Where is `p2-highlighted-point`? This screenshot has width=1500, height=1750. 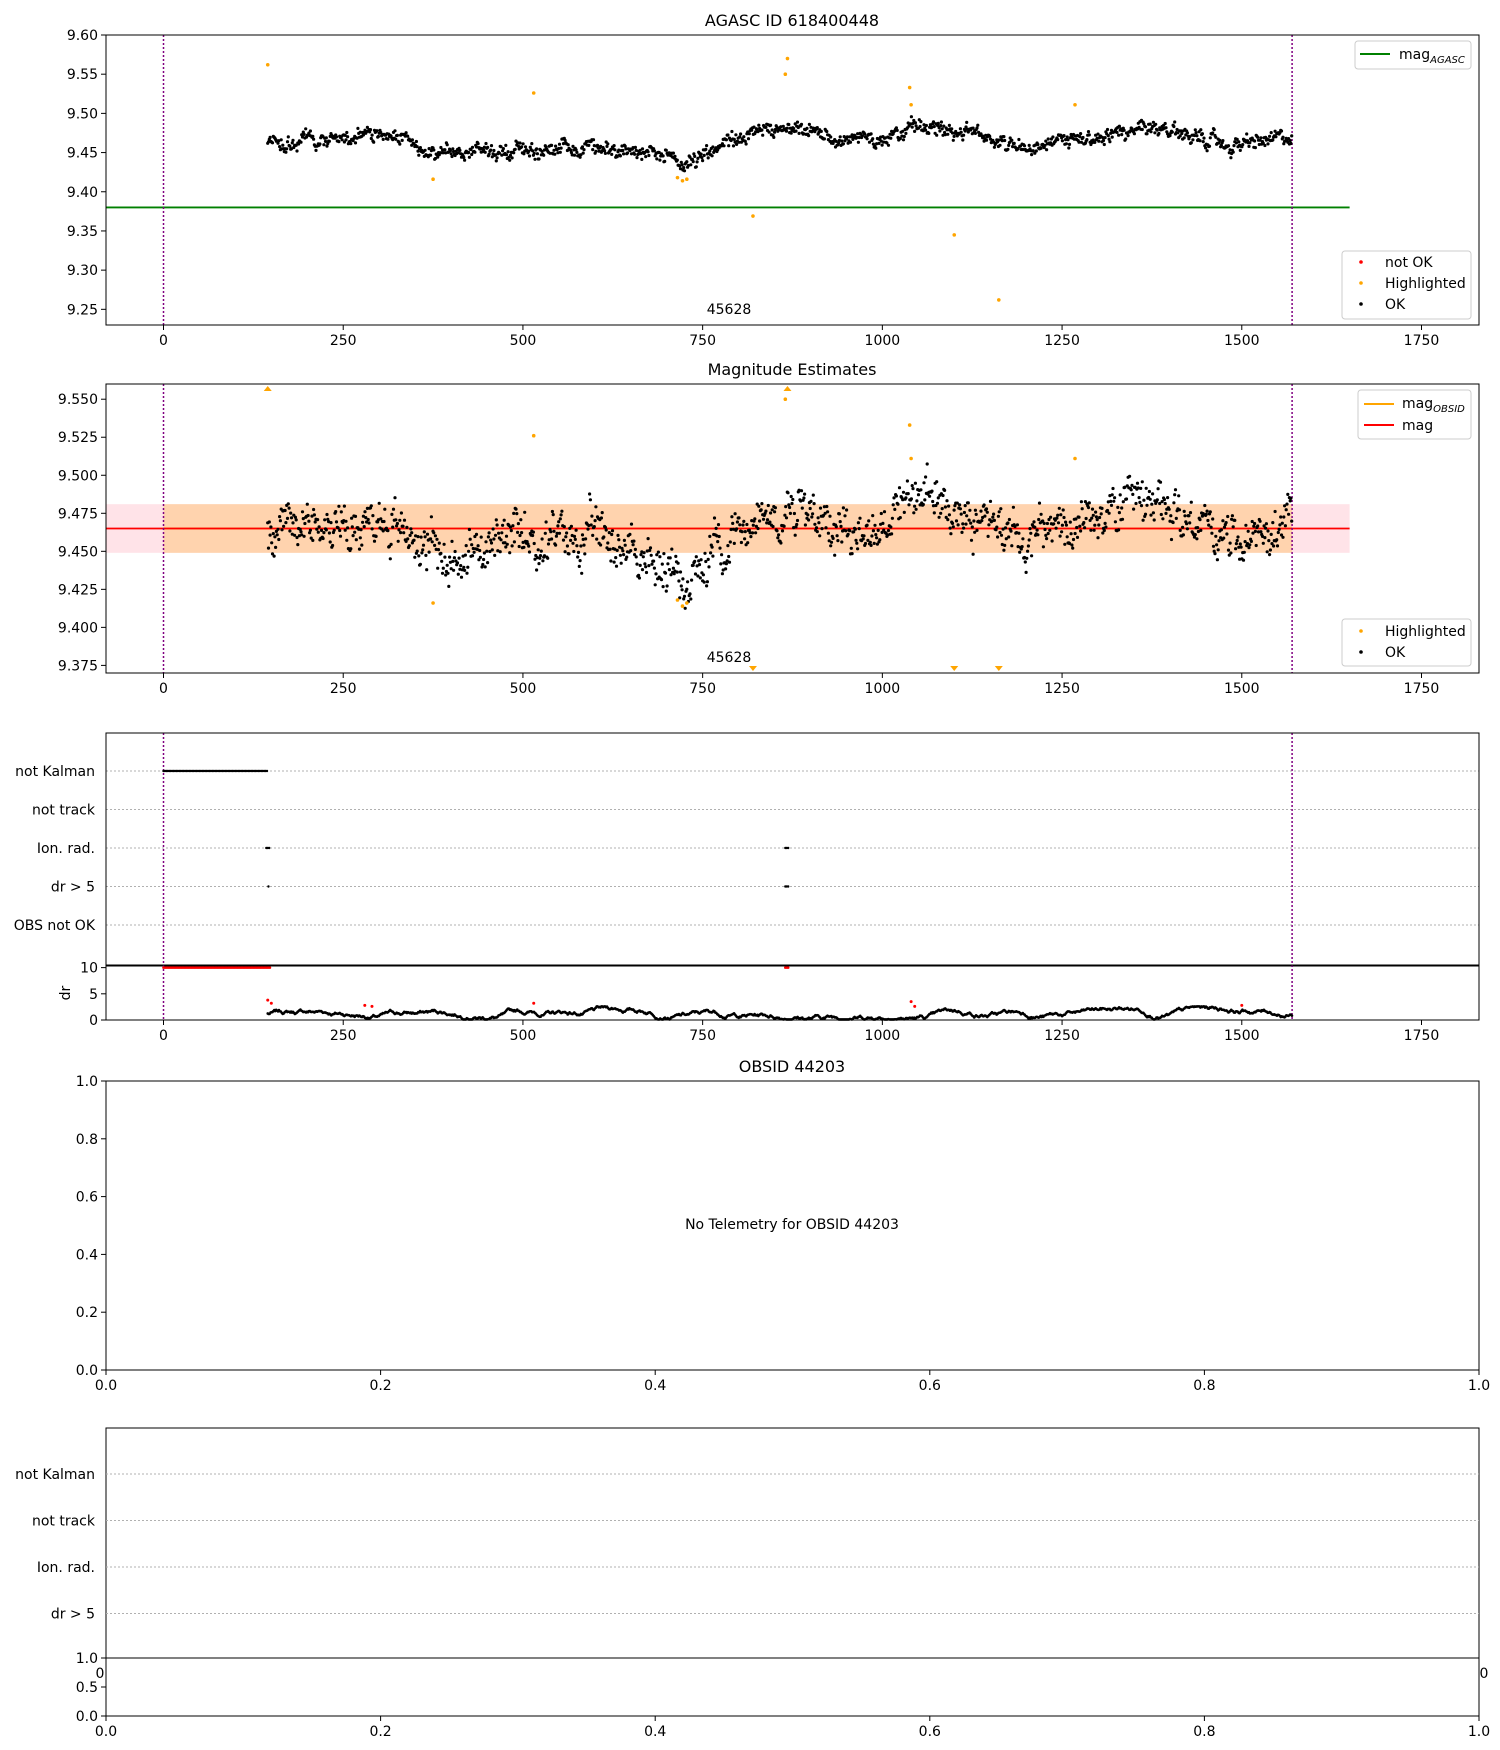
p2-highlighted-point is located at coordinates (909, 425).